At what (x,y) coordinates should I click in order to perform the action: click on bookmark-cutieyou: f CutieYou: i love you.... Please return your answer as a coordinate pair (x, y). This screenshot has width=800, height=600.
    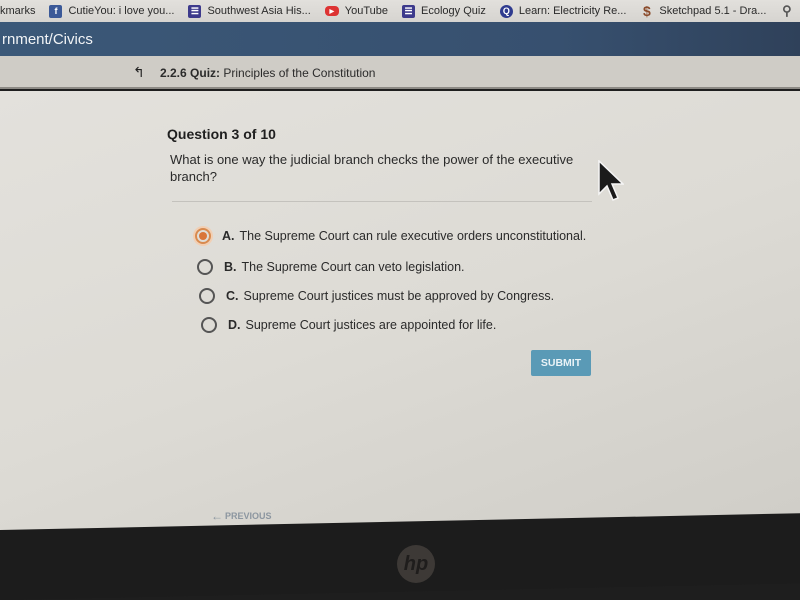
    Looking at the image, I should click on (112, 11).